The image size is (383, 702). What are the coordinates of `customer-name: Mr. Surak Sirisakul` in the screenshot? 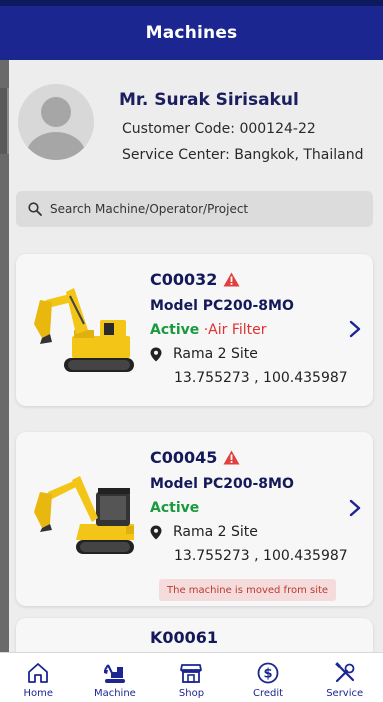 It's located at (209, 100).